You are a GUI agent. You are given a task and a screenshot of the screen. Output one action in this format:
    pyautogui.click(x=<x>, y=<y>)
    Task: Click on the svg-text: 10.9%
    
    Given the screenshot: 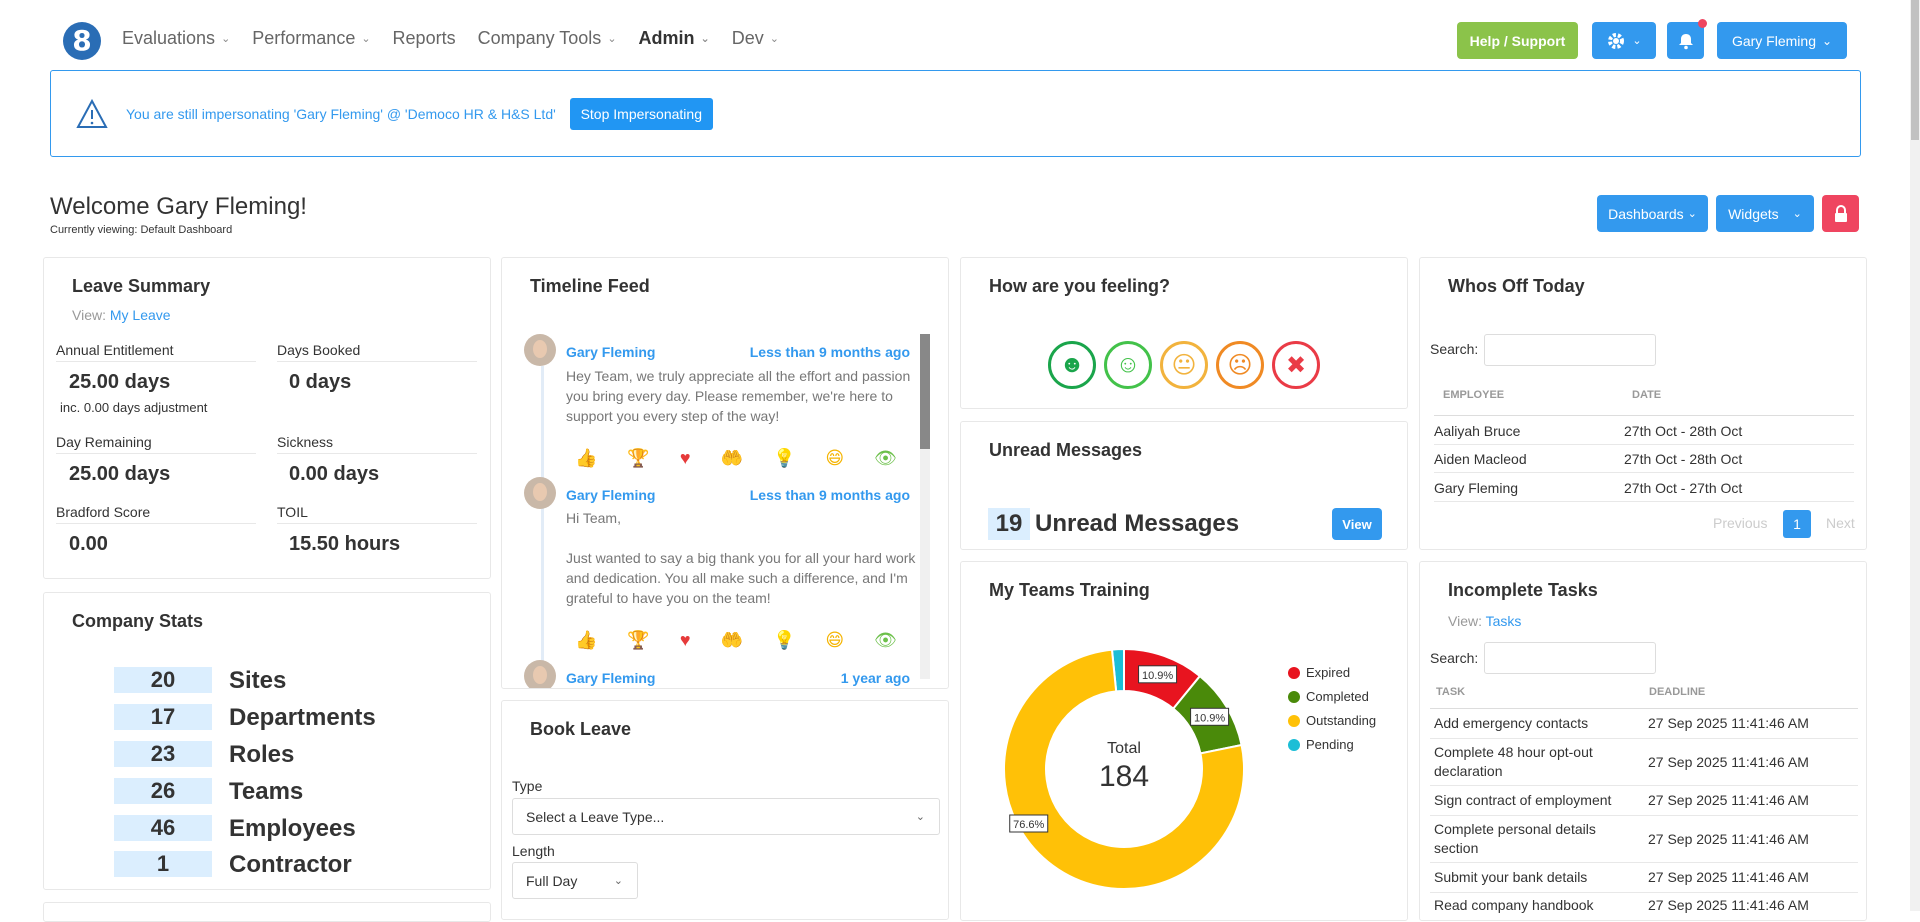 What is the action you would take?
    pyautogui.click(x=1157, y=676)
    